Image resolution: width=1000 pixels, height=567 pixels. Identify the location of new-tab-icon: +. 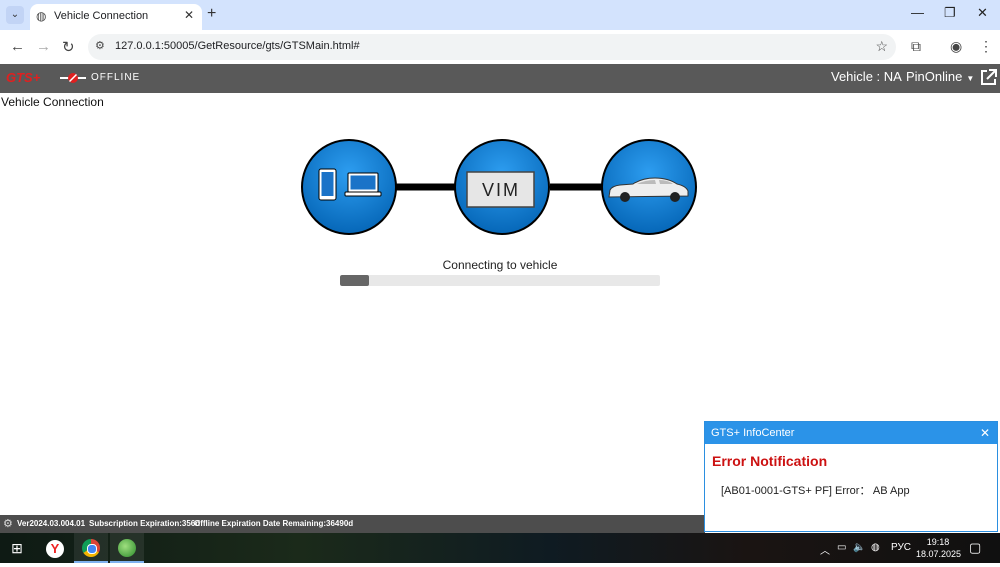
(211, 14).